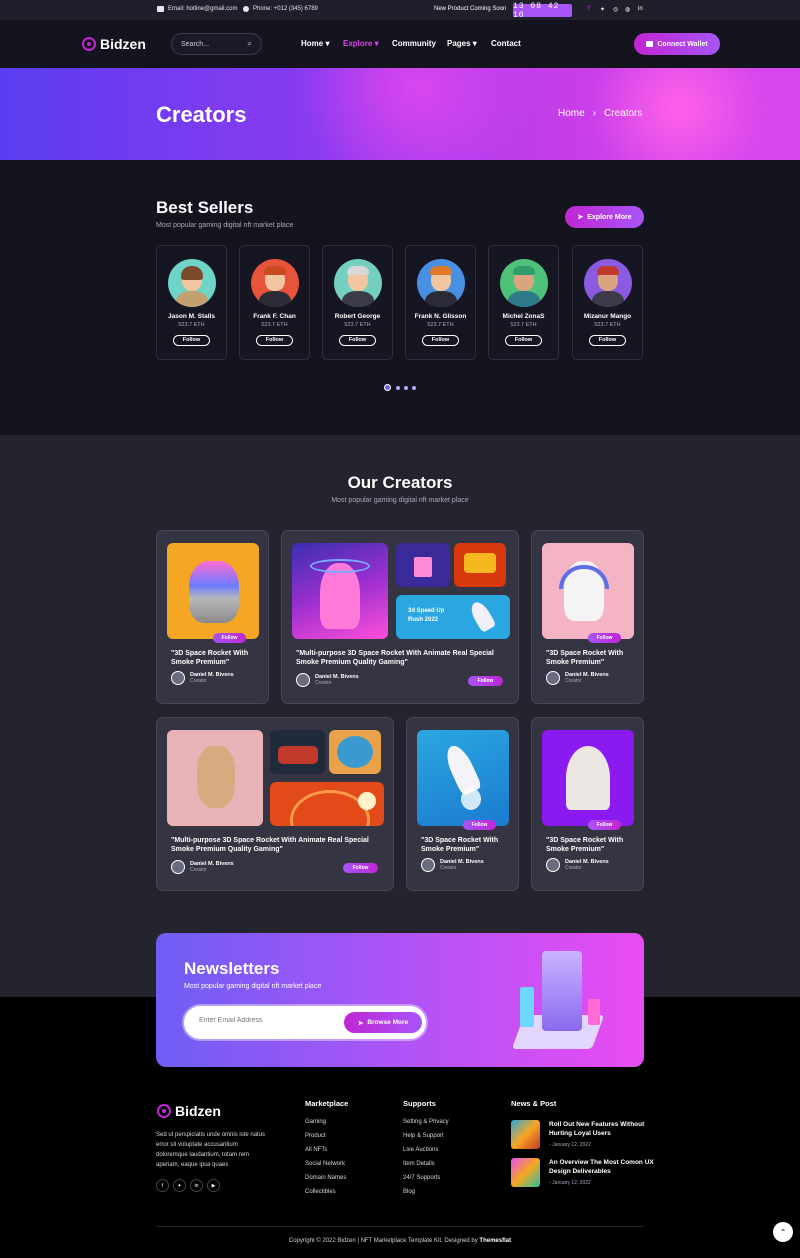 The width and height of the screenshot is (800, 1258). Describe the element at coordinates (420, 1150) in the screenshot. I see `footer-link: Live Auctions` at that location.